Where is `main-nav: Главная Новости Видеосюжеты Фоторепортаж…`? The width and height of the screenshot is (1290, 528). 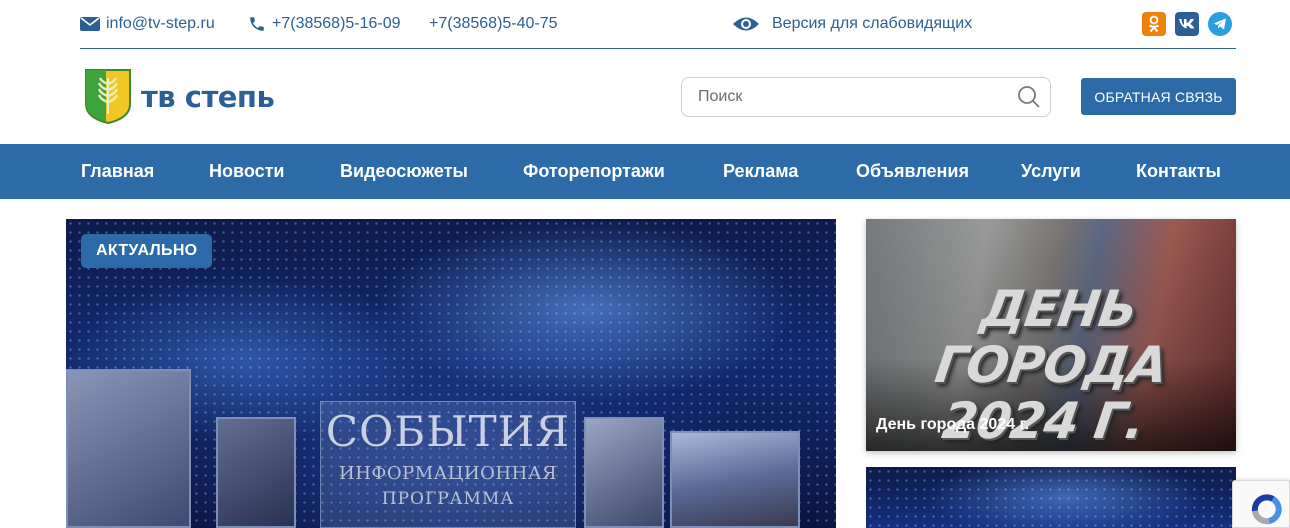
main-nav: Главная Новости Видеосюжеты Фоторепортаж… is located at coordinates (645, 171).